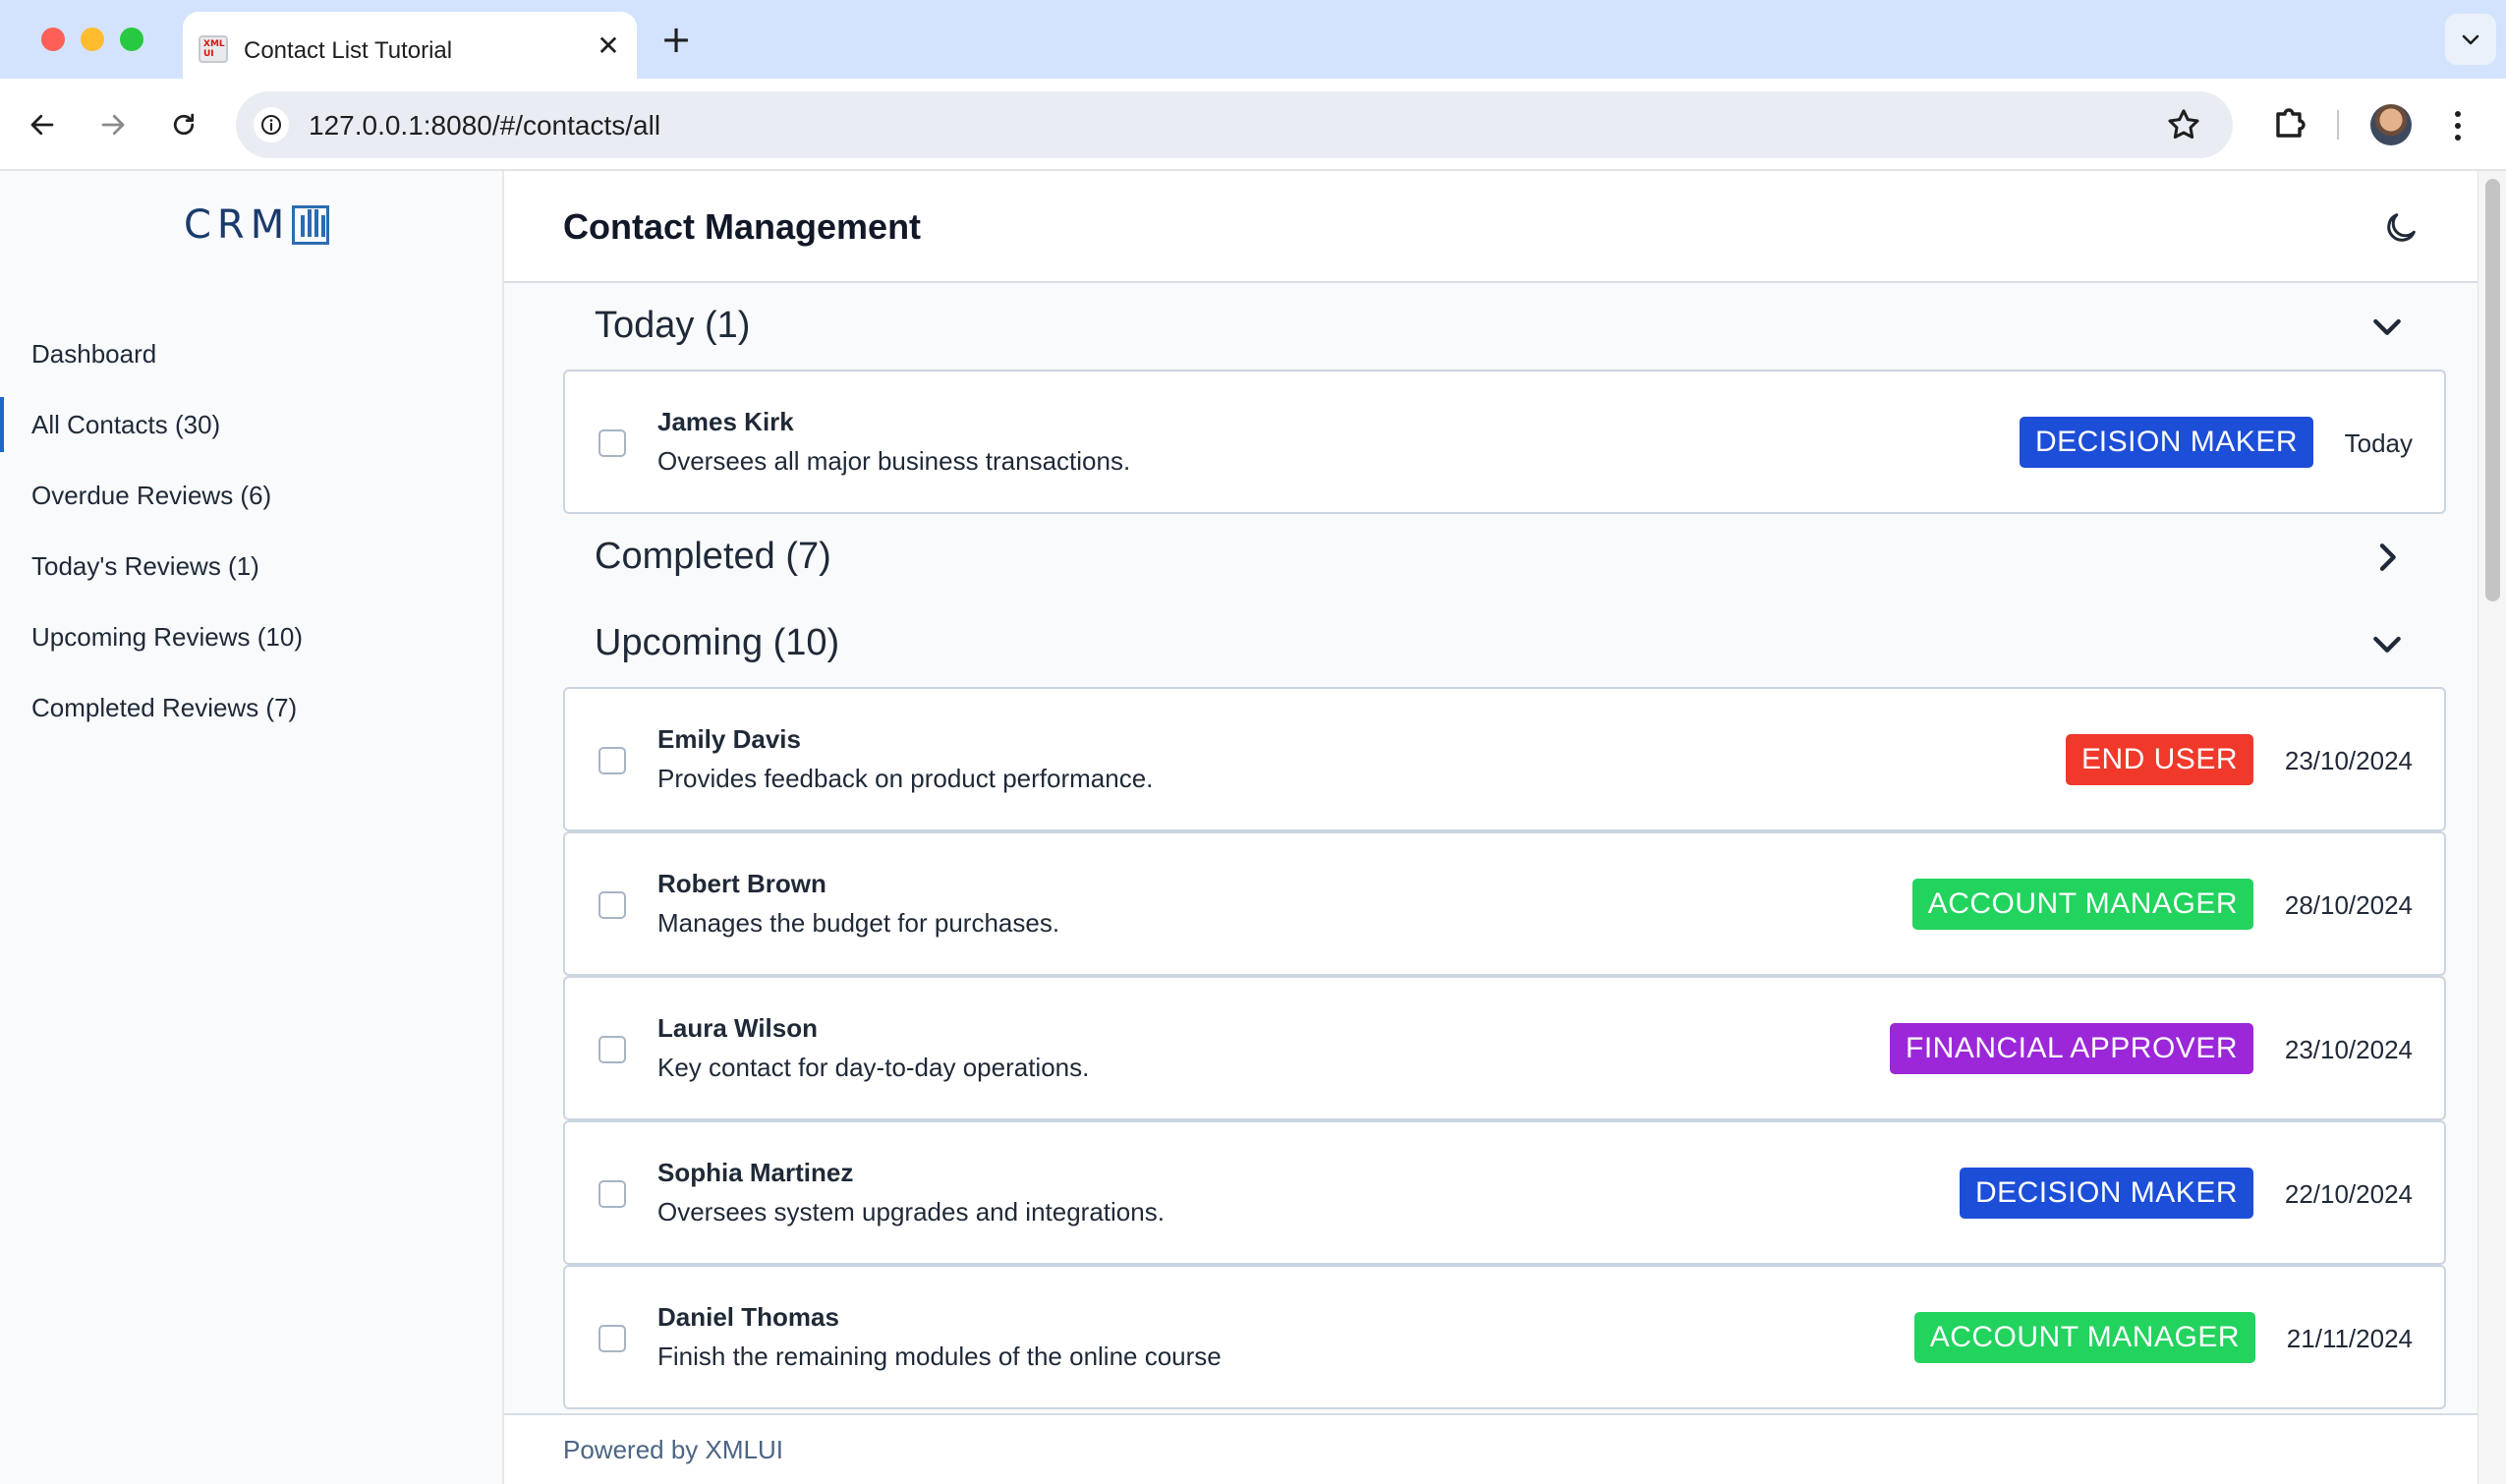 The height and width of the screenshot is (1484, 2506). Describe the element at coordinates (2492, 827) in the screenshot. I see `page-scrollbar` at that location.